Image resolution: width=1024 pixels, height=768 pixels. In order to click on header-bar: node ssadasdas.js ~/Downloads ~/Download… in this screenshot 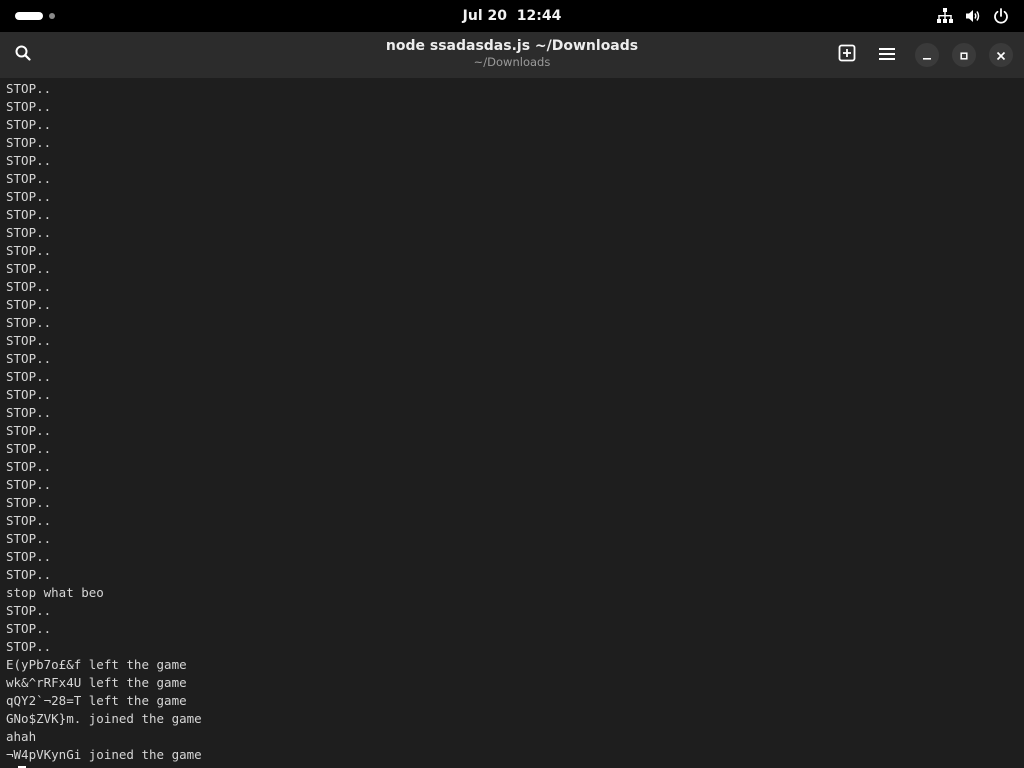, I will do `click(512, 55)`.